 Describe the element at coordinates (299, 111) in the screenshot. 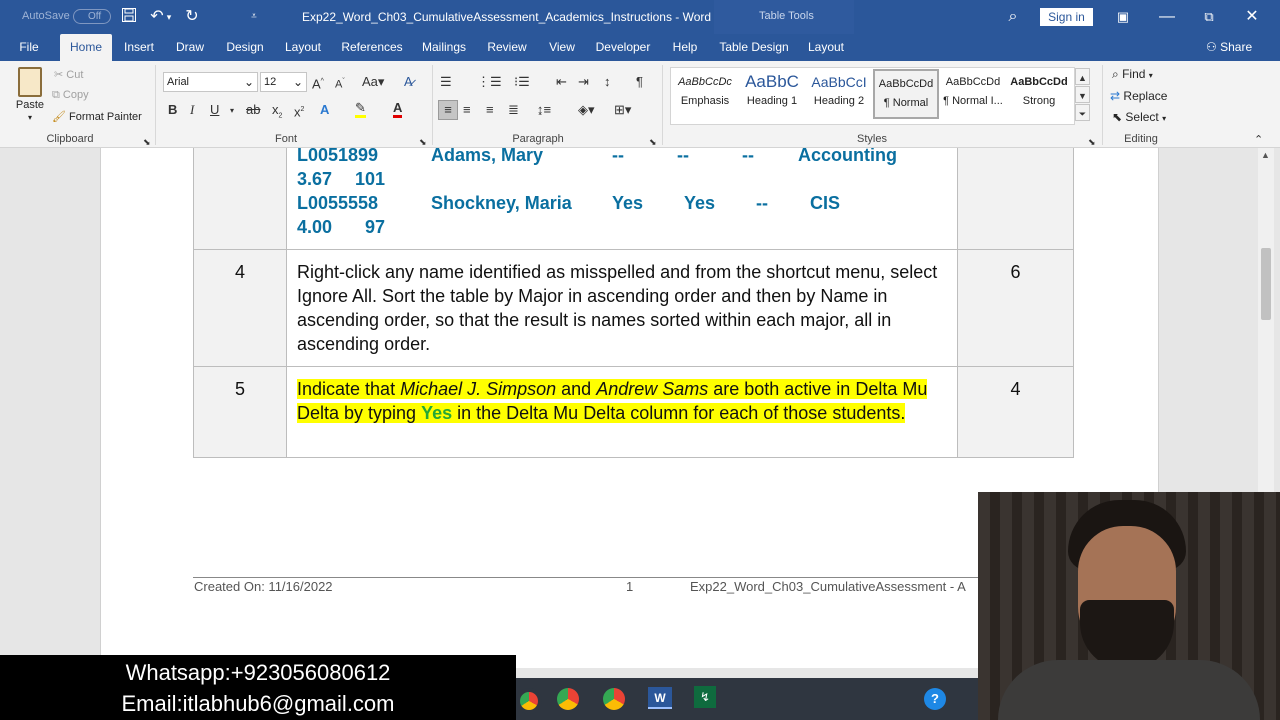

I see `superscript-icon: x2` at that location.